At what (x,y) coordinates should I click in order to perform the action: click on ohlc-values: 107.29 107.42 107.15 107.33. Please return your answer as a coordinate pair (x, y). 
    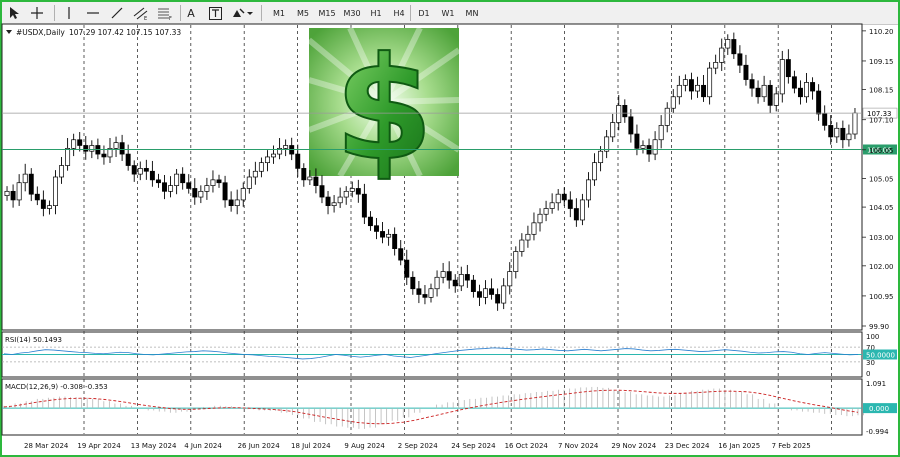
    Looking at the image, I should click on (125, 32).